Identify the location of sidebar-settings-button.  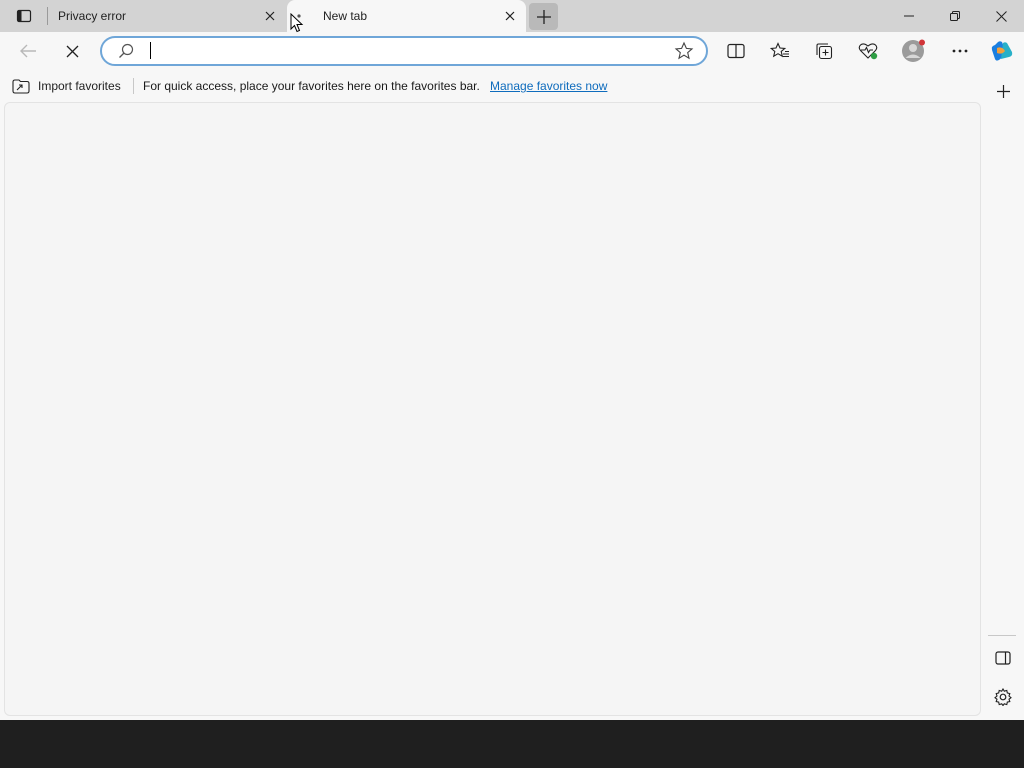
(1003, 697).